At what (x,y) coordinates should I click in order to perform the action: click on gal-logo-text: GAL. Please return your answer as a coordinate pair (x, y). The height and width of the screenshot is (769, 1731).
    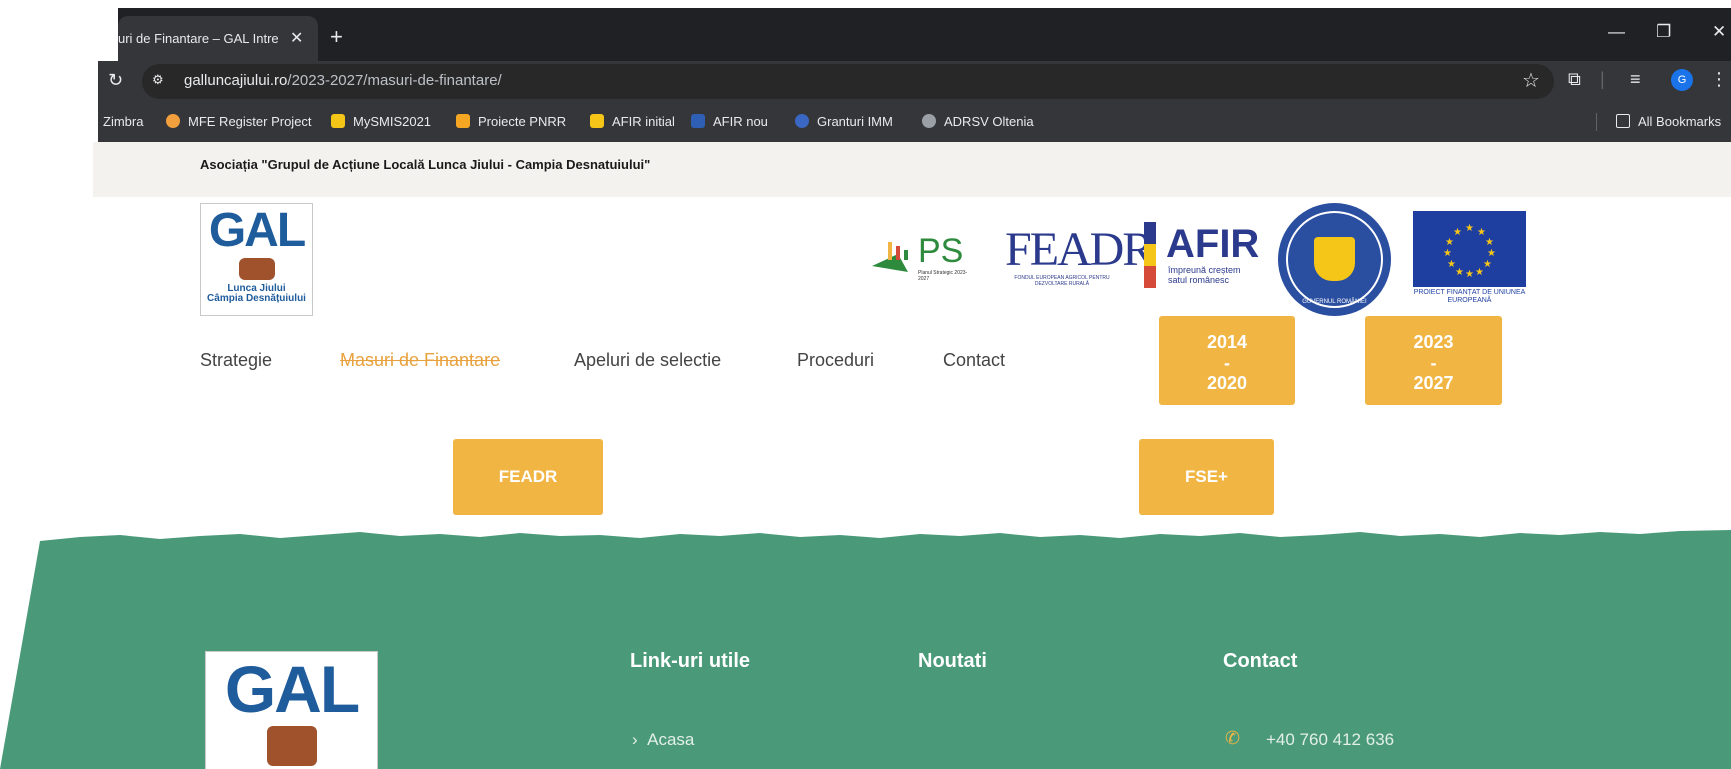
    Looking at the image, I should click on (257, 230).